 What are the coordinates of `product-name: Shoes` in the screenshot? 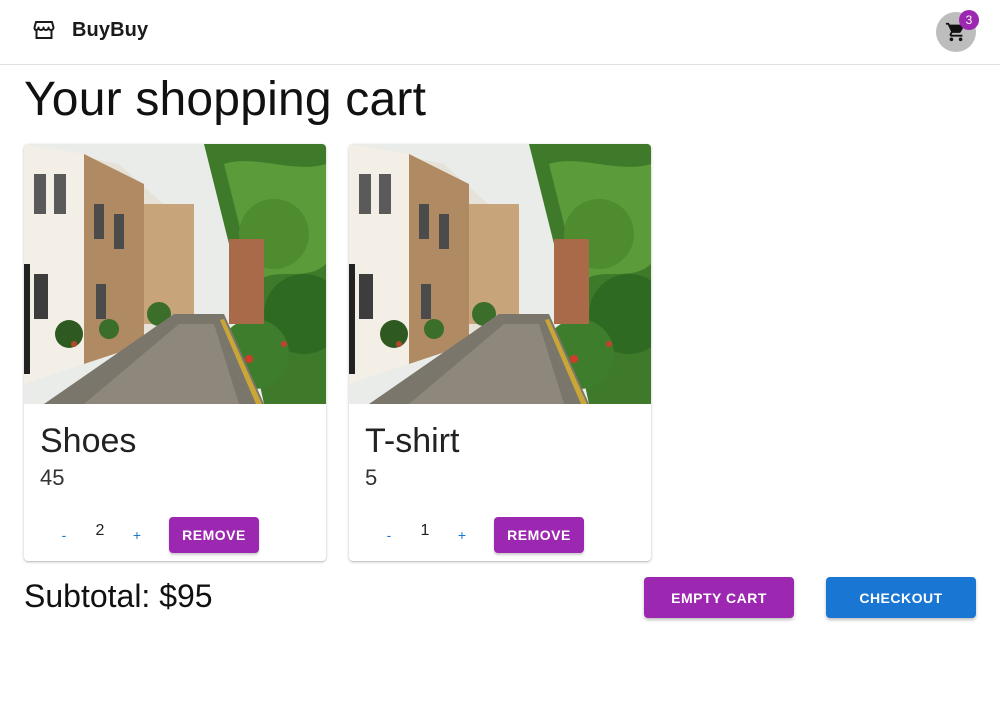 It's located at (88, 441).